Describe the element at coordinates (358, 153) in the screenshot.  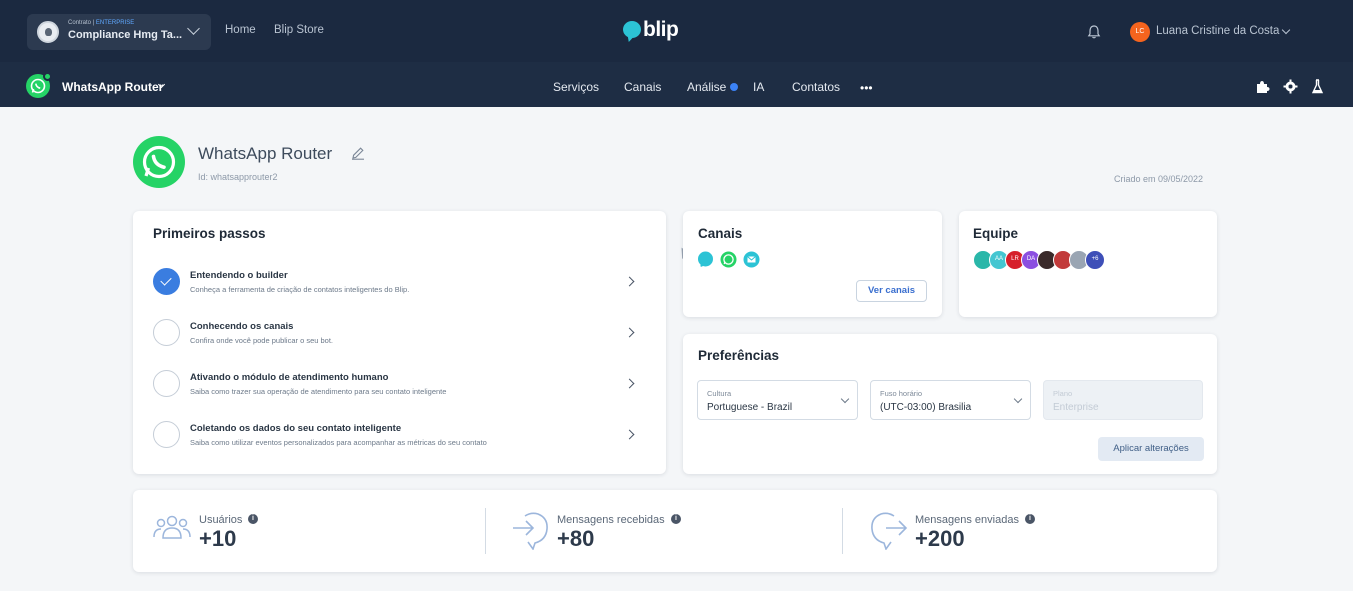
I see `pencil-edit-icon` at that location.